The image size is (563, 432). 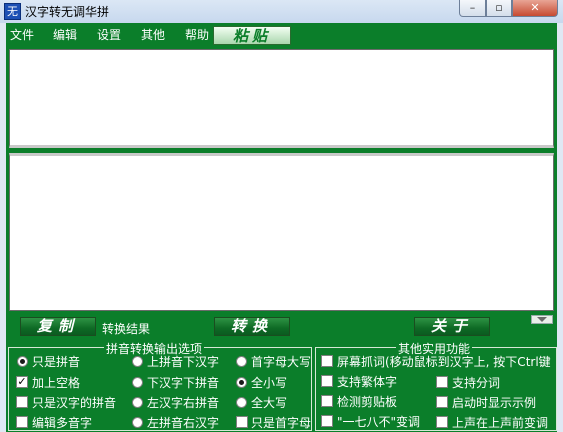 I want to click on radio-capitalize-first-label: 首字母大写, so click(x=281, y=362).